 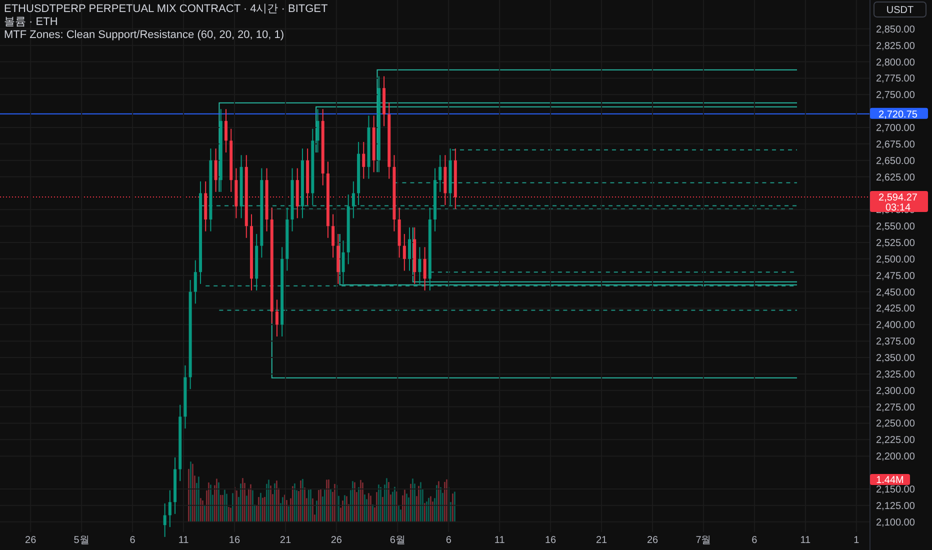 I want to click on price-axis-label: 2,225.00, so click(x=895, y=440).